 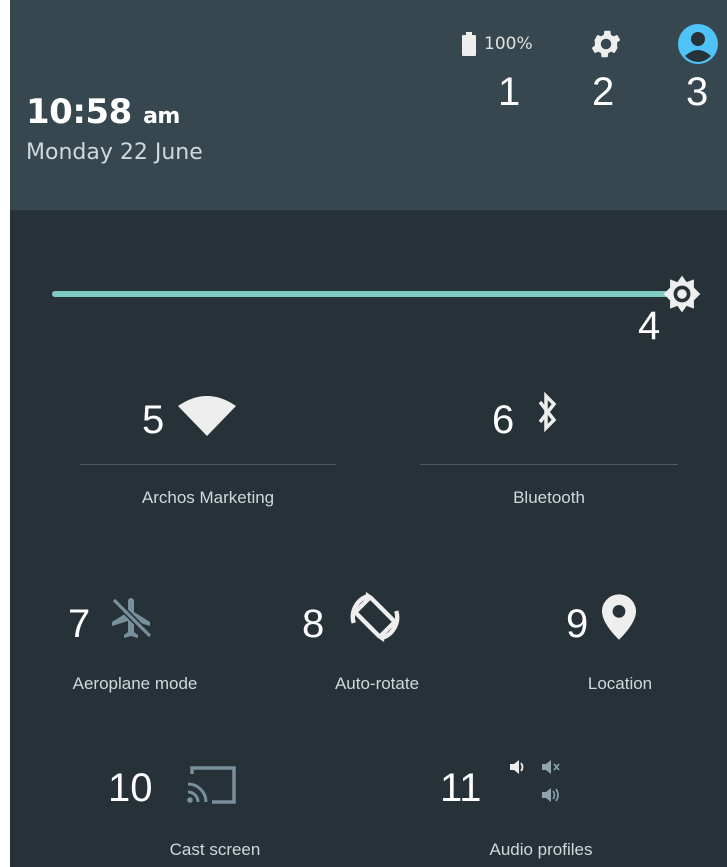 I want to click on speaker-icon, so click(x=539, y=785).